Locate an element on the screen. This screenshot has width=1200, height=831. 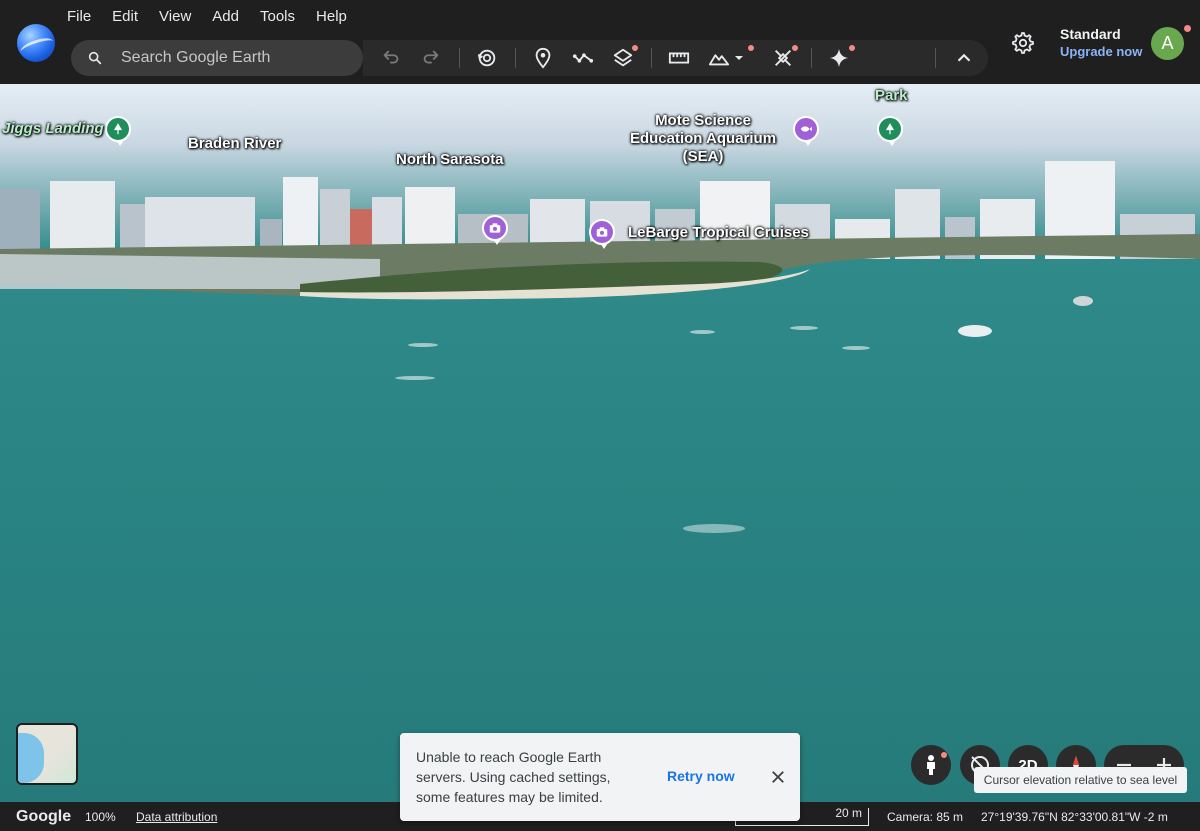
render-zoom-level: 100% is located at coordinates (100, 817).